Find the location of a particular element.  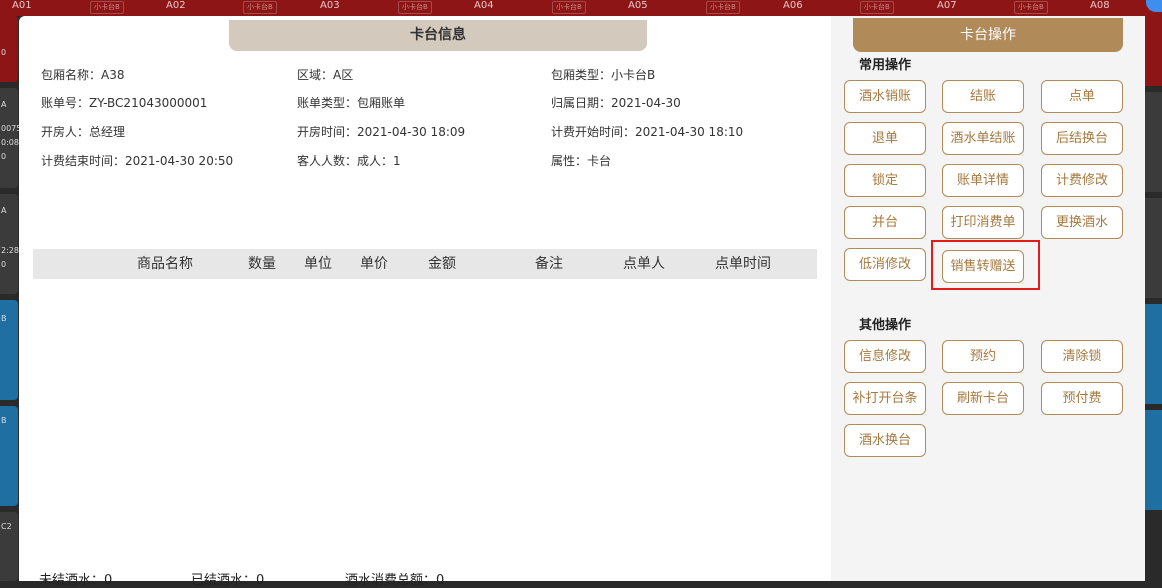

merge-table-button: 并台 is located at coordinates (885, 222).